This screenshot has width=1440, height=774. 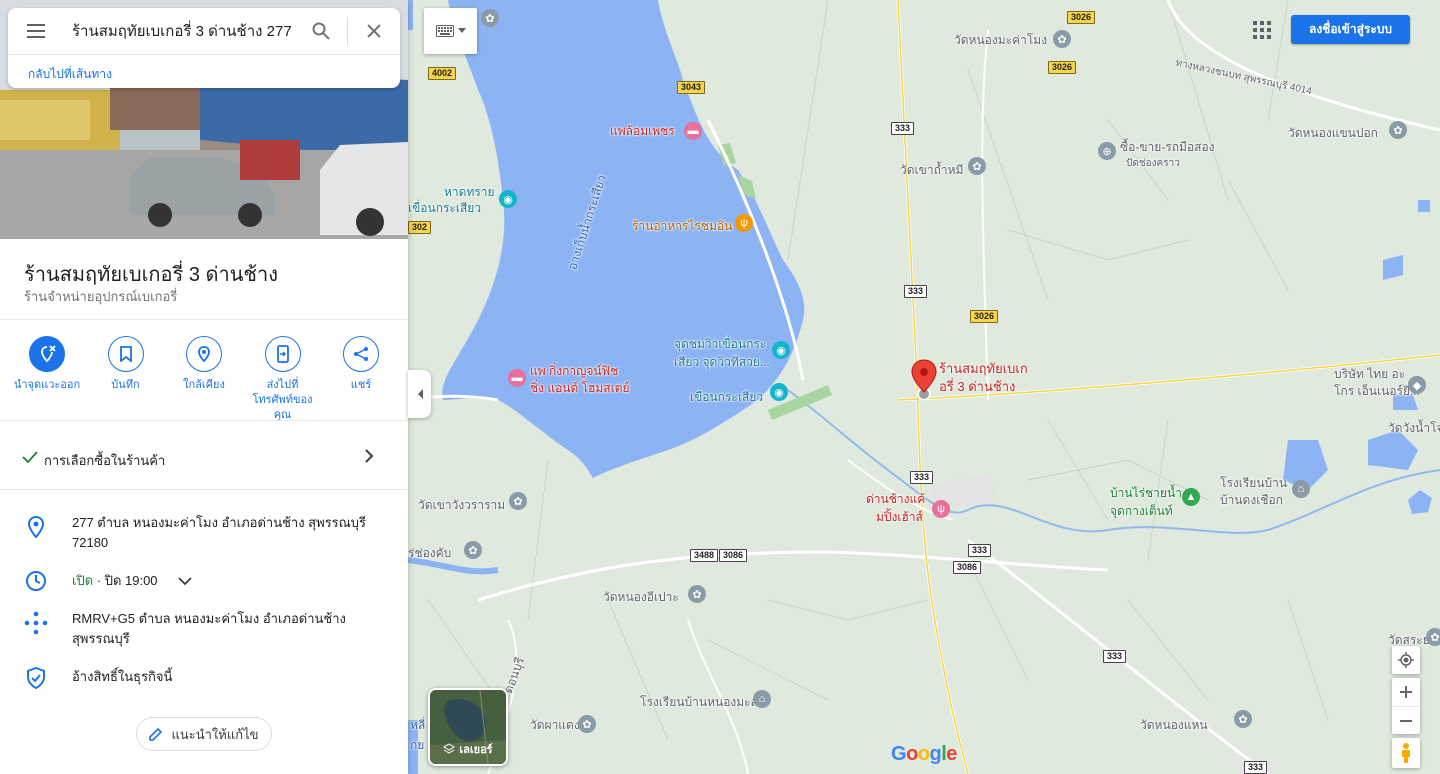 I want to click on hours-text: เปิด · ปิด 19:00, so click(x=132, y=581).